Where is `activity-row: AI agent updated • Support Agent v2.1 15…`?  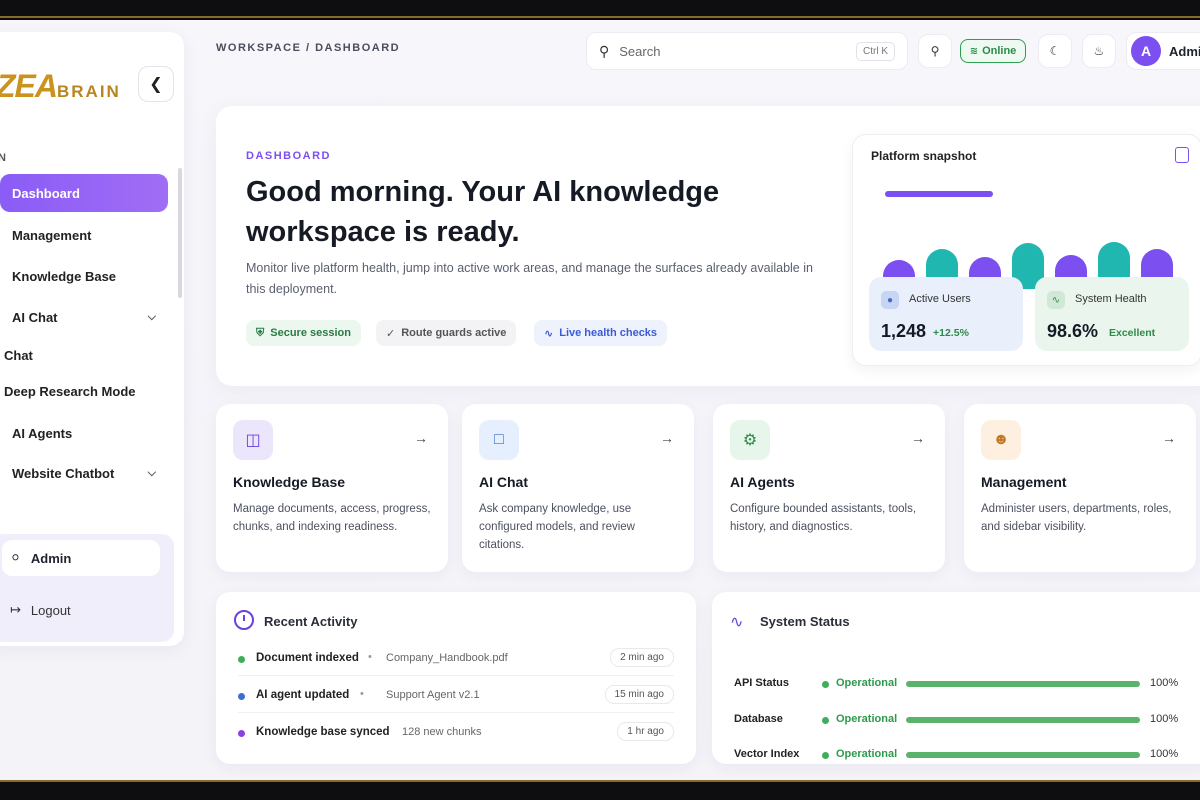
activity-row: AI agent updated • Support Agent v2.1 15… is located at coordinates (456, 698).